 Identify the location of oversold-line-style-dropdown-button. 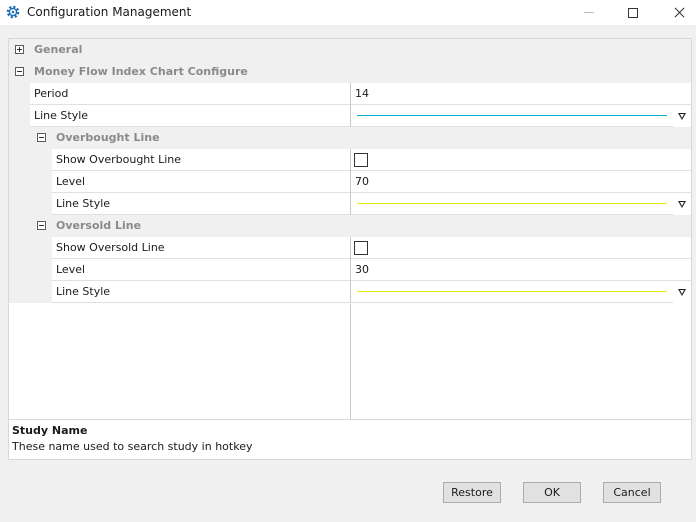
(682, 292).